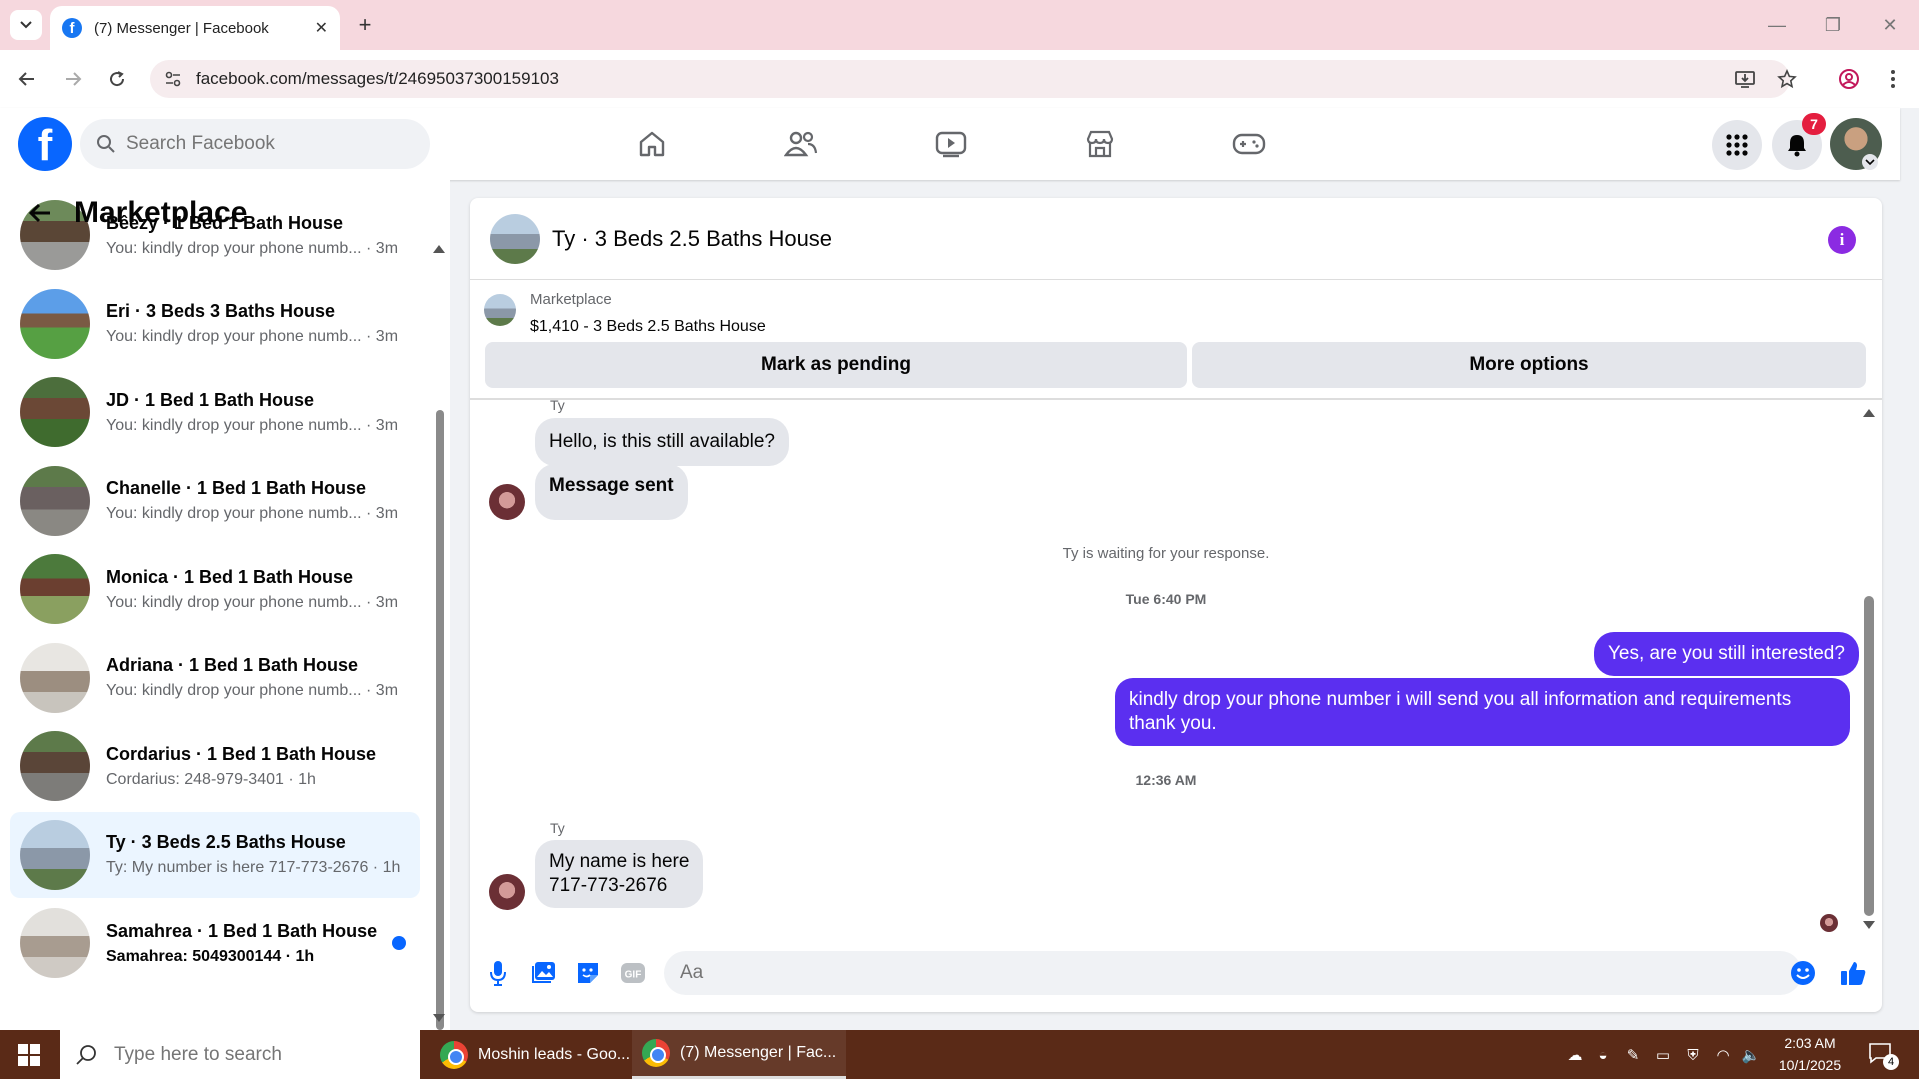 The height and width of the screenshot is (1079, 1919). I want to click on browser-menu-button, so click(1893, 79).